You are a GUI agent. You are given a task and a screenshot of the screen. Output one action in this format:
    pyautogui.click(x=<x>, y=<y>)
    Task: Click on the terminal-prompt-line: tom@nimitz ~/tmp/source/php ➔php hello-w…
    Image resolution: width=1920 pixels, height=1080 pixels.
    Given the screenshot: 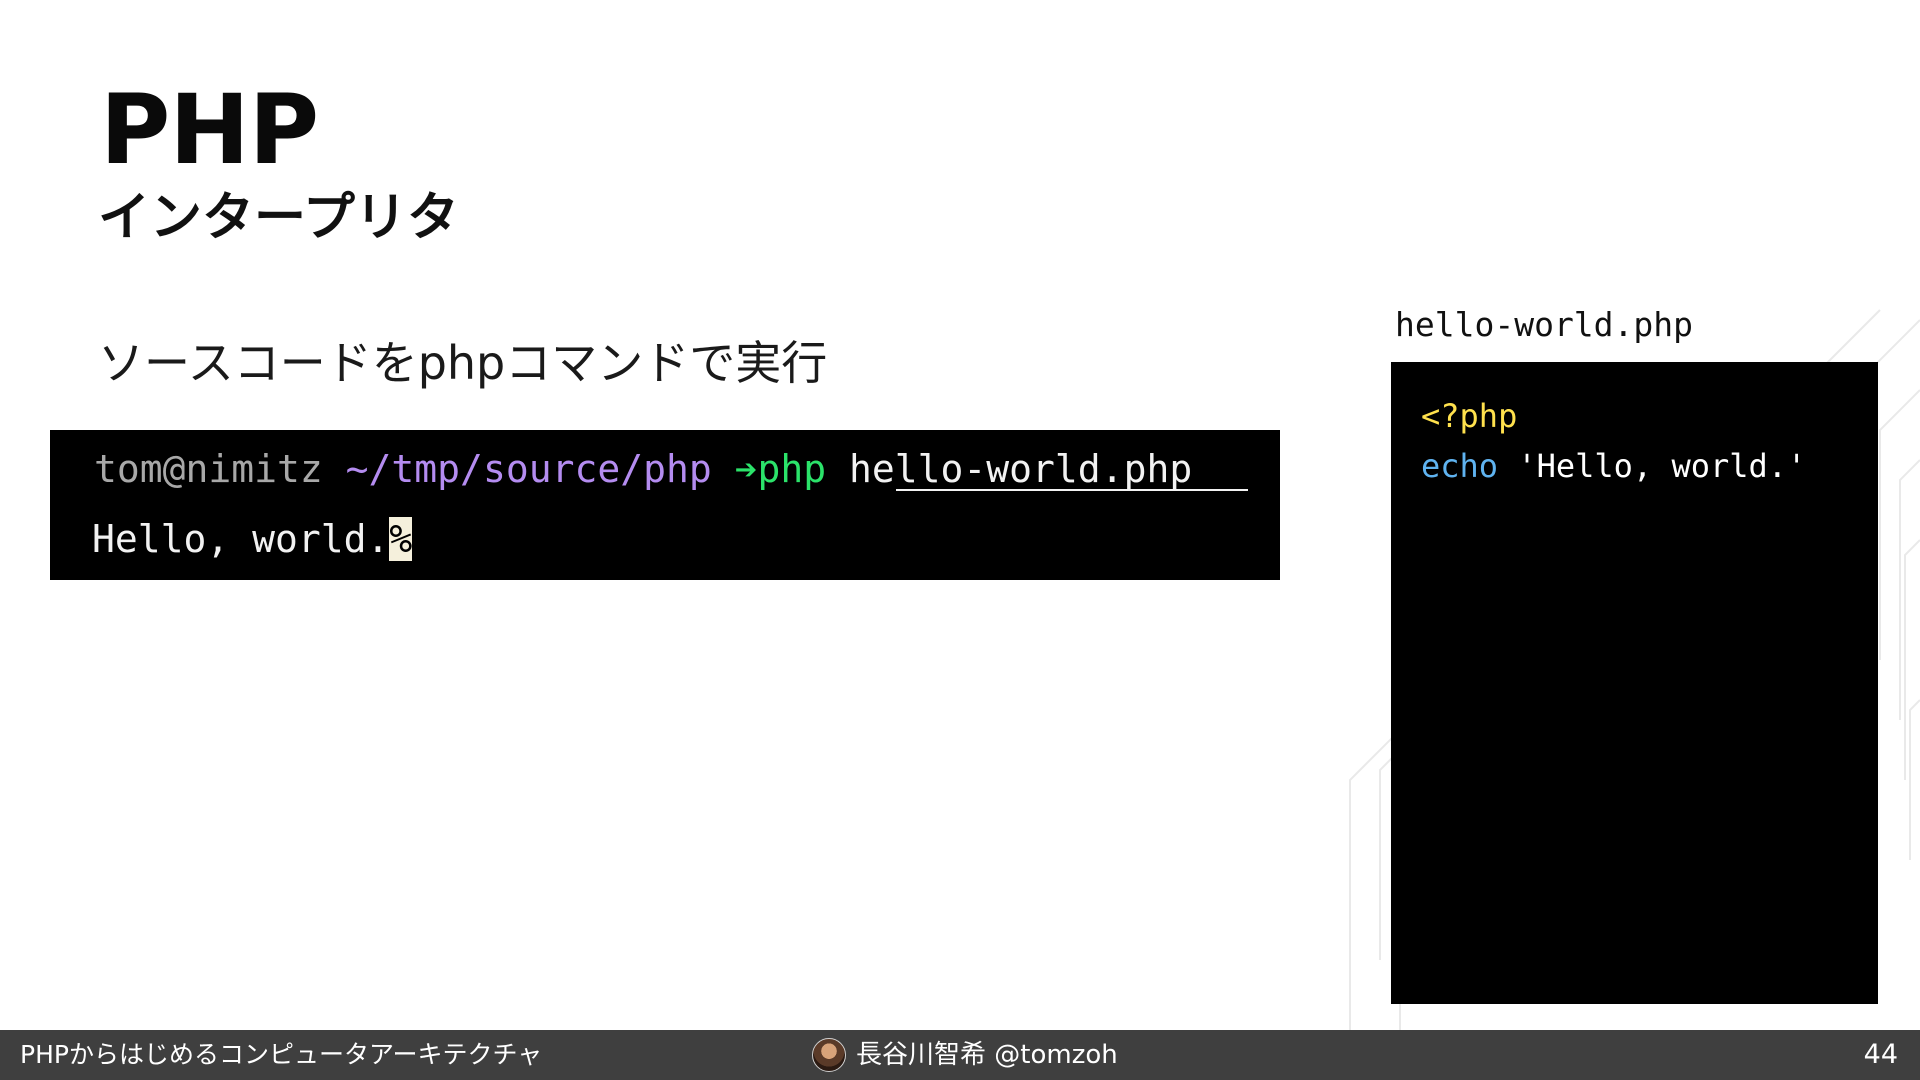 What is the action you would take?
    pyautogui.click(x=643, y=469)
    